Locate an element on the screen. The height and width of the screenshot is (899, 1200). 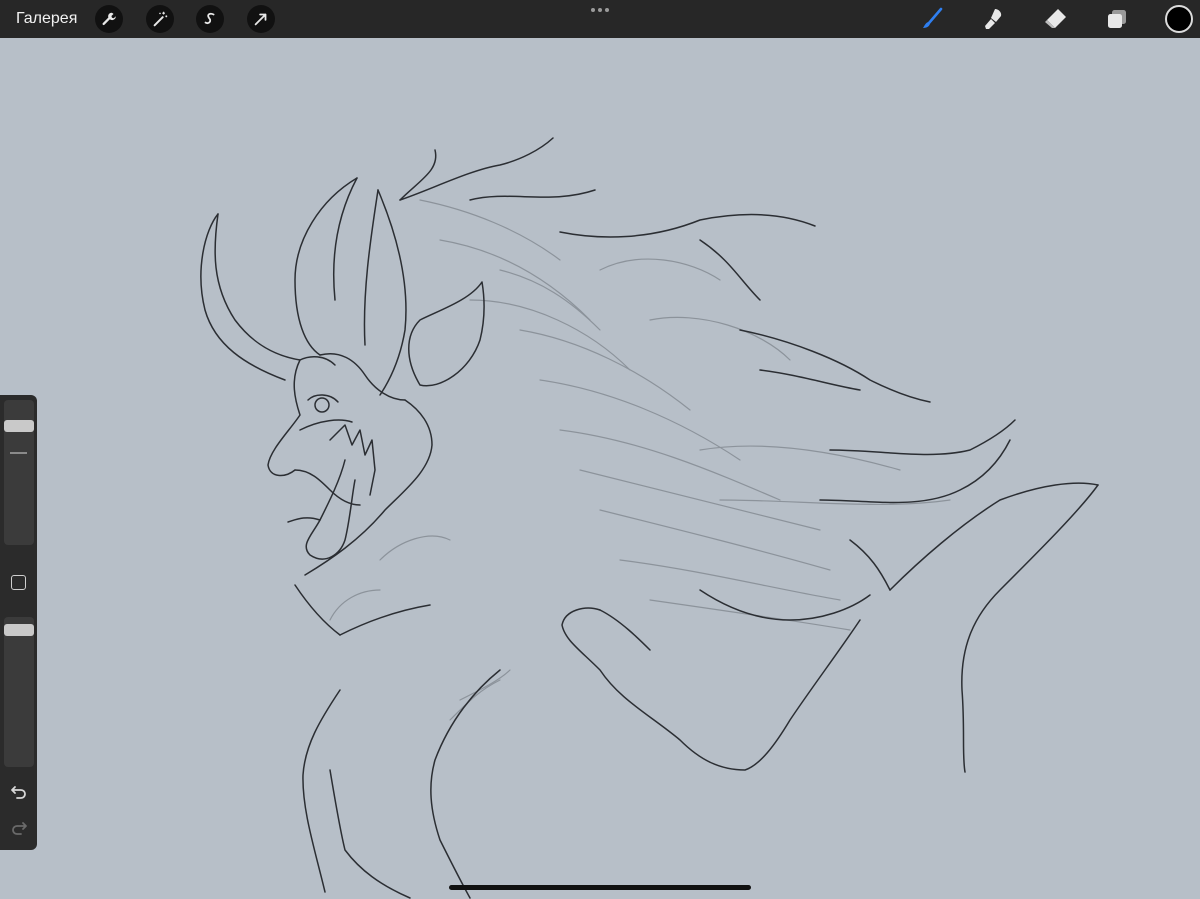
transform-button is located at coordinates (261, 19).